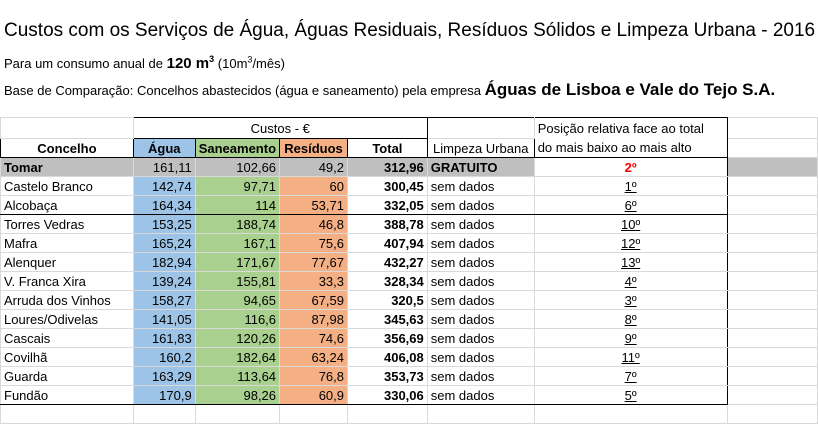 The height and width of the screenshot is (438, 818). What do you see at coordinates (387, 300) in the screenshot?
I see `total-cell: 320,5` at bounding box center [387, 300].